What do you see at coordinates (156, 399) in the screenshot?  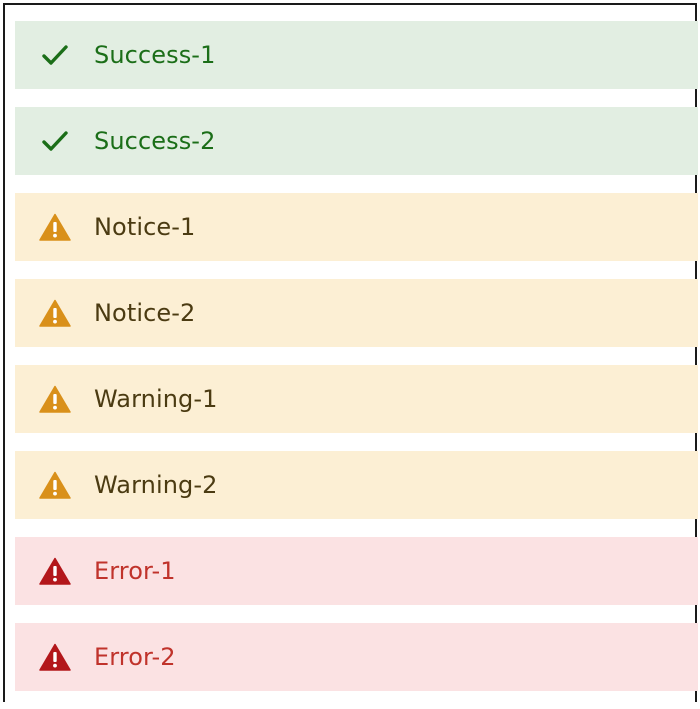 I see `message-text: Warning-1` at bounding box center [156, 399].